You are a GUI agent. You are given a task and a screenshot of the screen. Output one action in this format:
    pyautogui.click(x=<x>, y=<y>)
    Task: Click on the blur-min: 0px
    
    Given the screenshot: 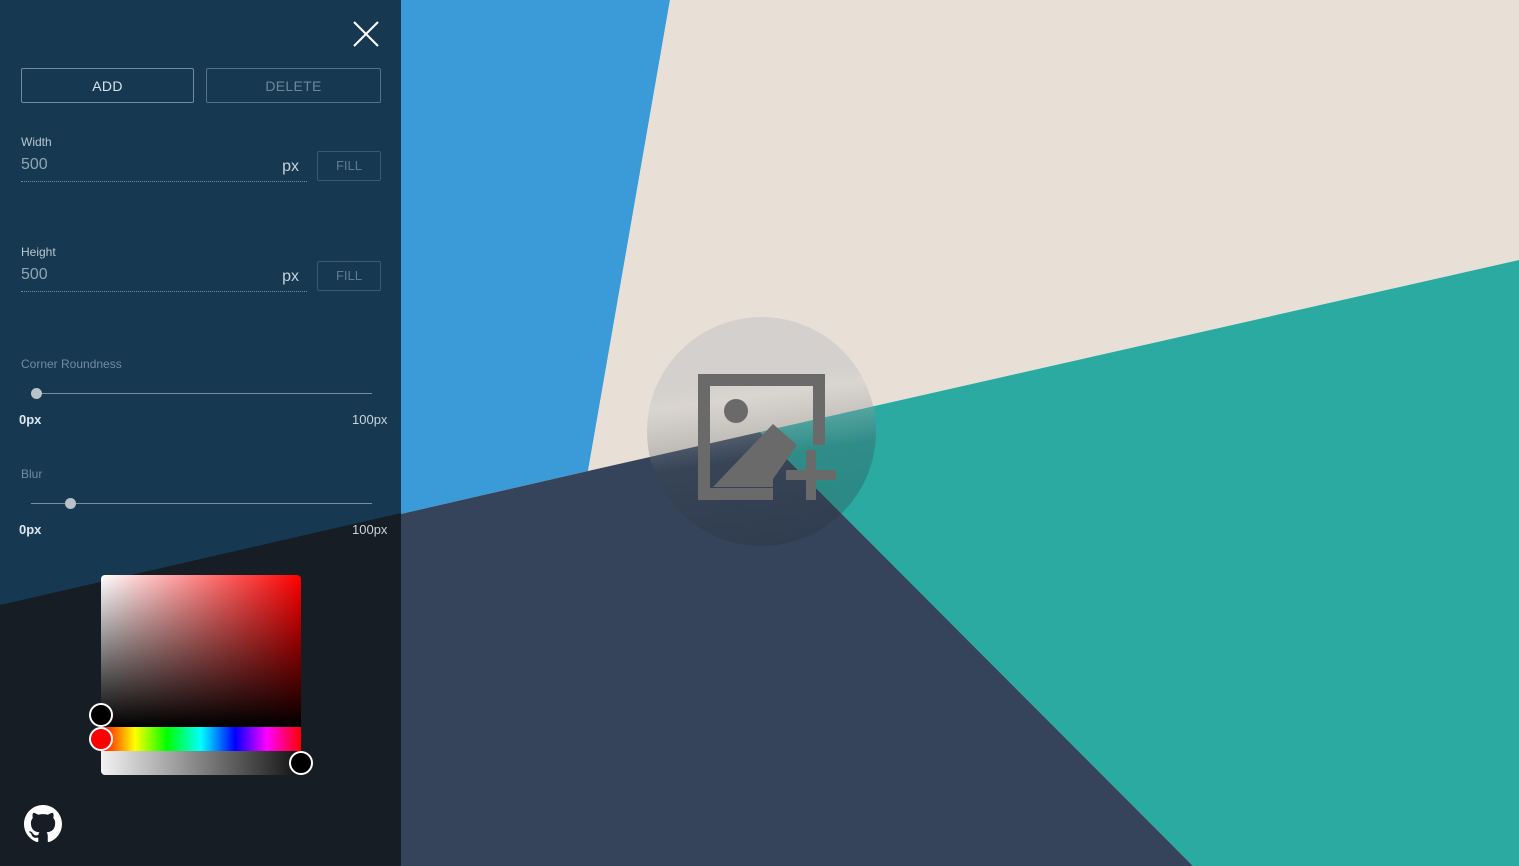 What is the action you would take?
    pyautogui.click(x=30, y=529)
    